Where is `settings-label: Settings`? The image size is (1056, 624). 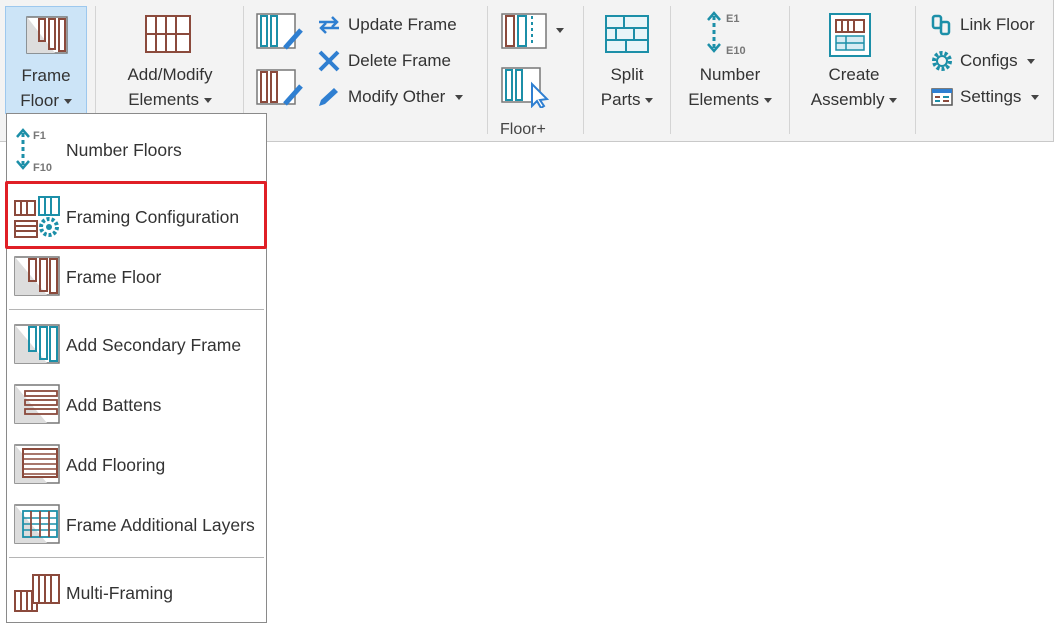
settings-label: Settings is located at coordinates (991, 96).